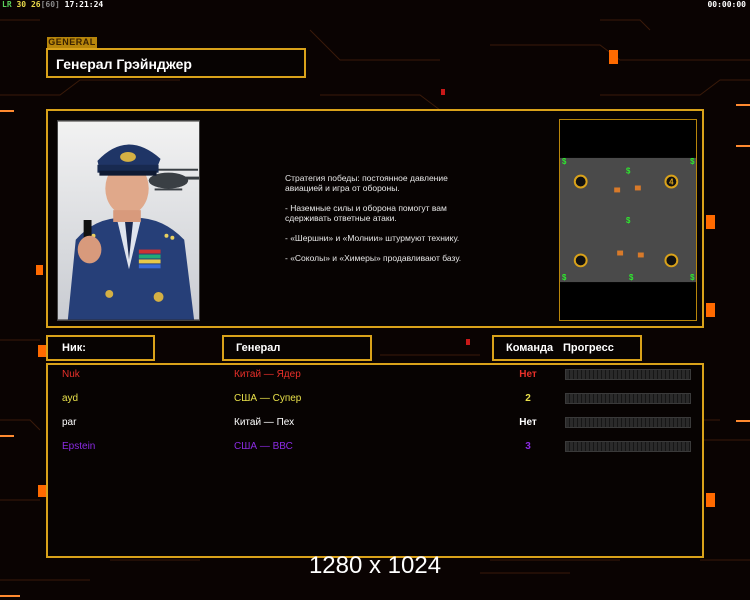 Image resolution: width=750 pixels, height=600 pixels. Describe the element at coordinates (21, 4) in the screenshot. I see `fps-value-a: 30` at that location.